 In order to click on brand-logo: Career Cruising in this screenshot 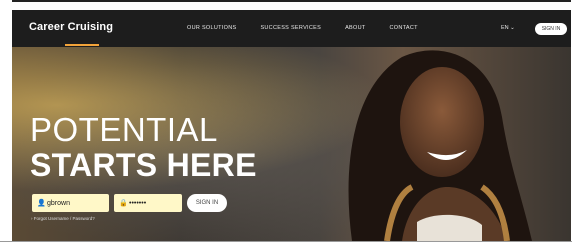, I will do `click(71, 27)`.